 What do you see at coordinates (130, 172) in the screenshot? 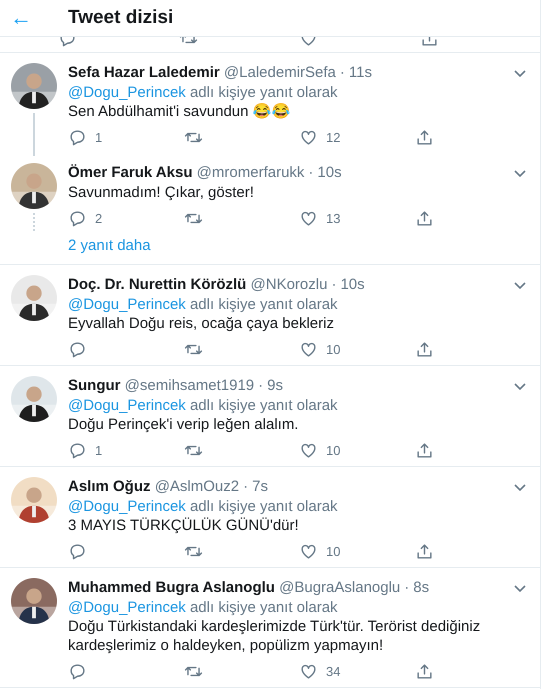
I see `author-name: Ömer Faruk Aksu` at bounding box center [130, 172].